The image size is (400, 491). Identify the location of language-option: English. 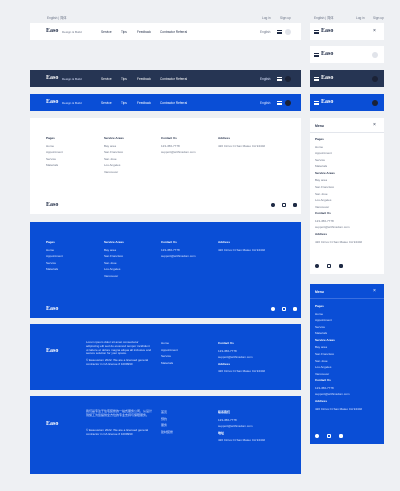
(52, 18).